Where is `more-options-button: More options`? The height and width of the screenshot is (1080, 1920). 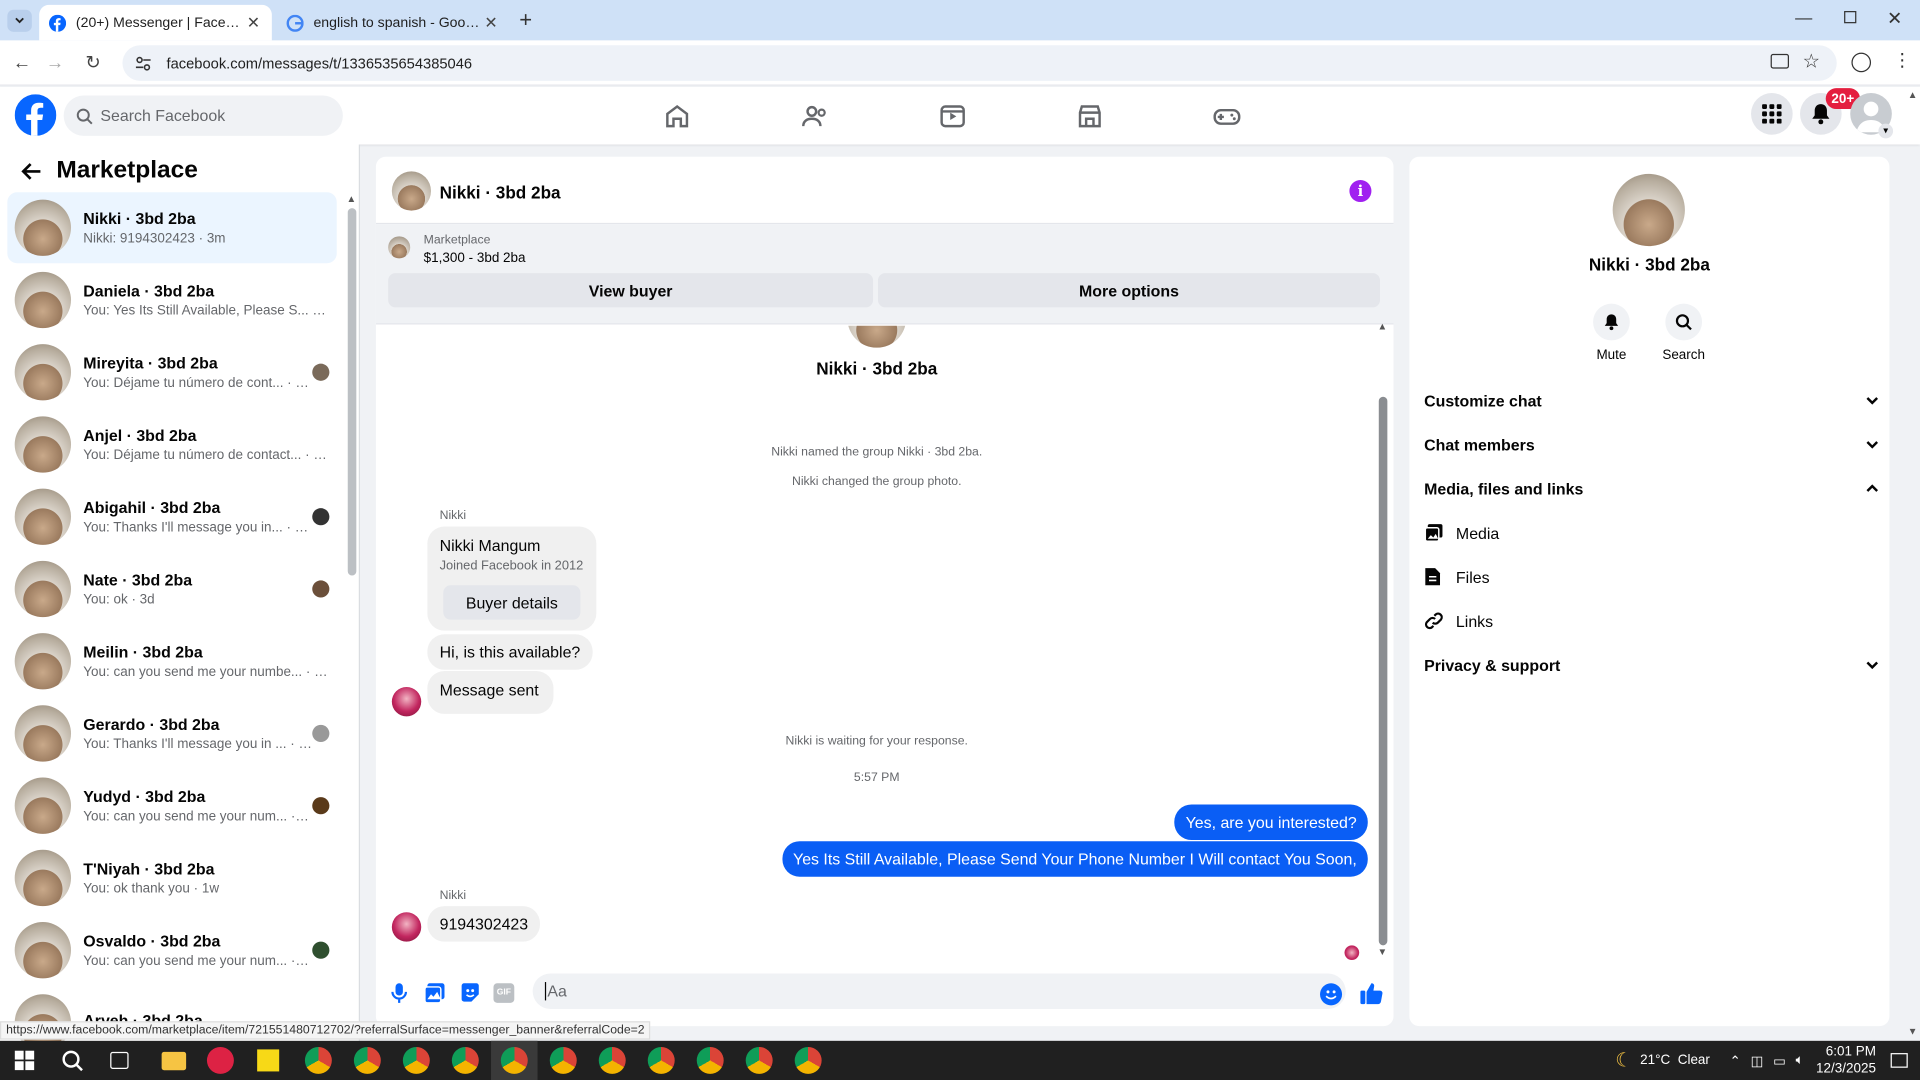
more-options-button: More options is located at coordinates (1129, 290).